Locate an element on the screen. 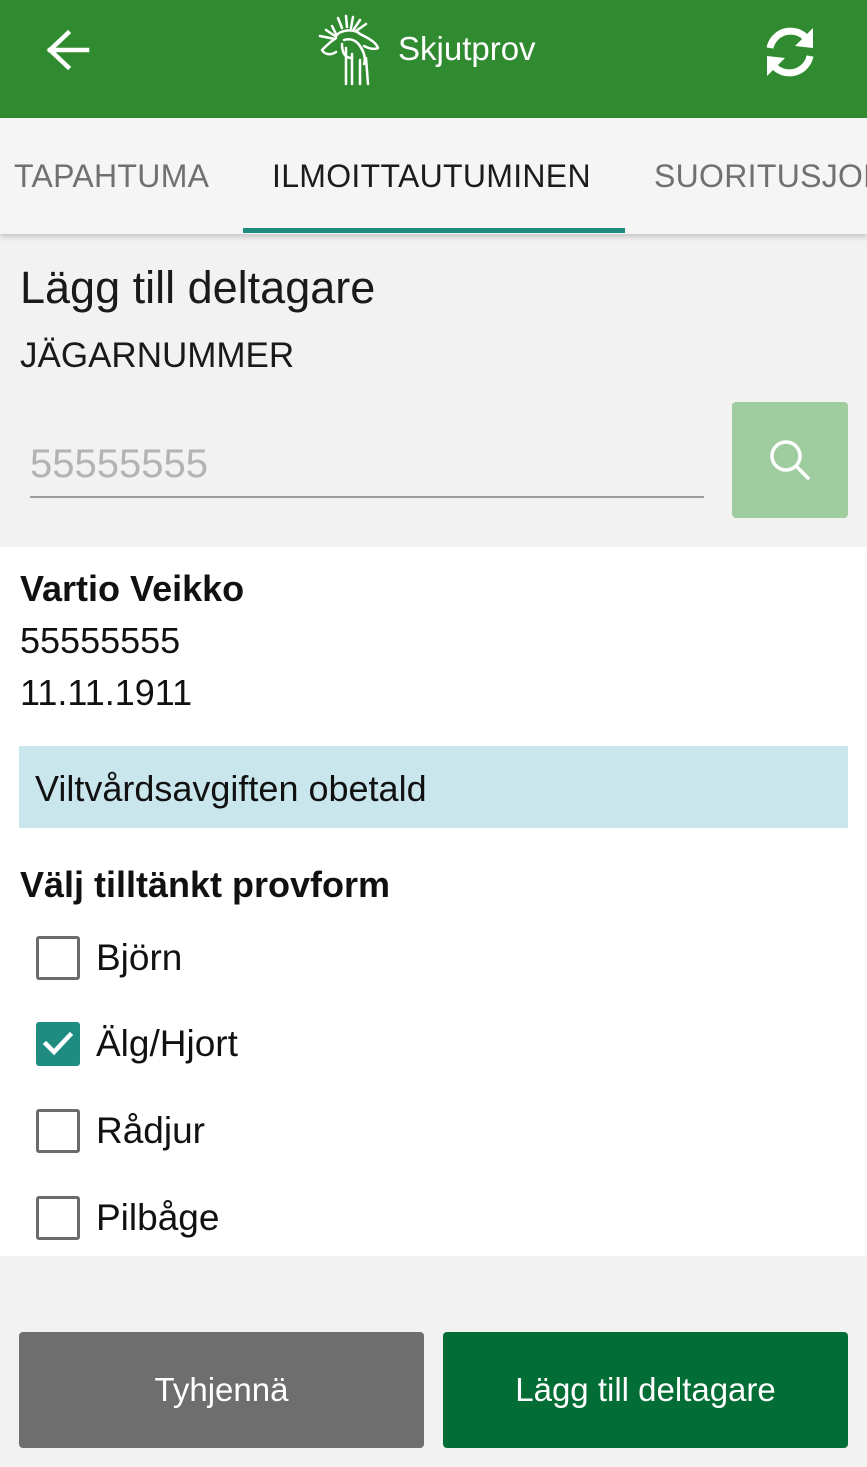  arrow-left-icon is located at coordinates (68, 50).